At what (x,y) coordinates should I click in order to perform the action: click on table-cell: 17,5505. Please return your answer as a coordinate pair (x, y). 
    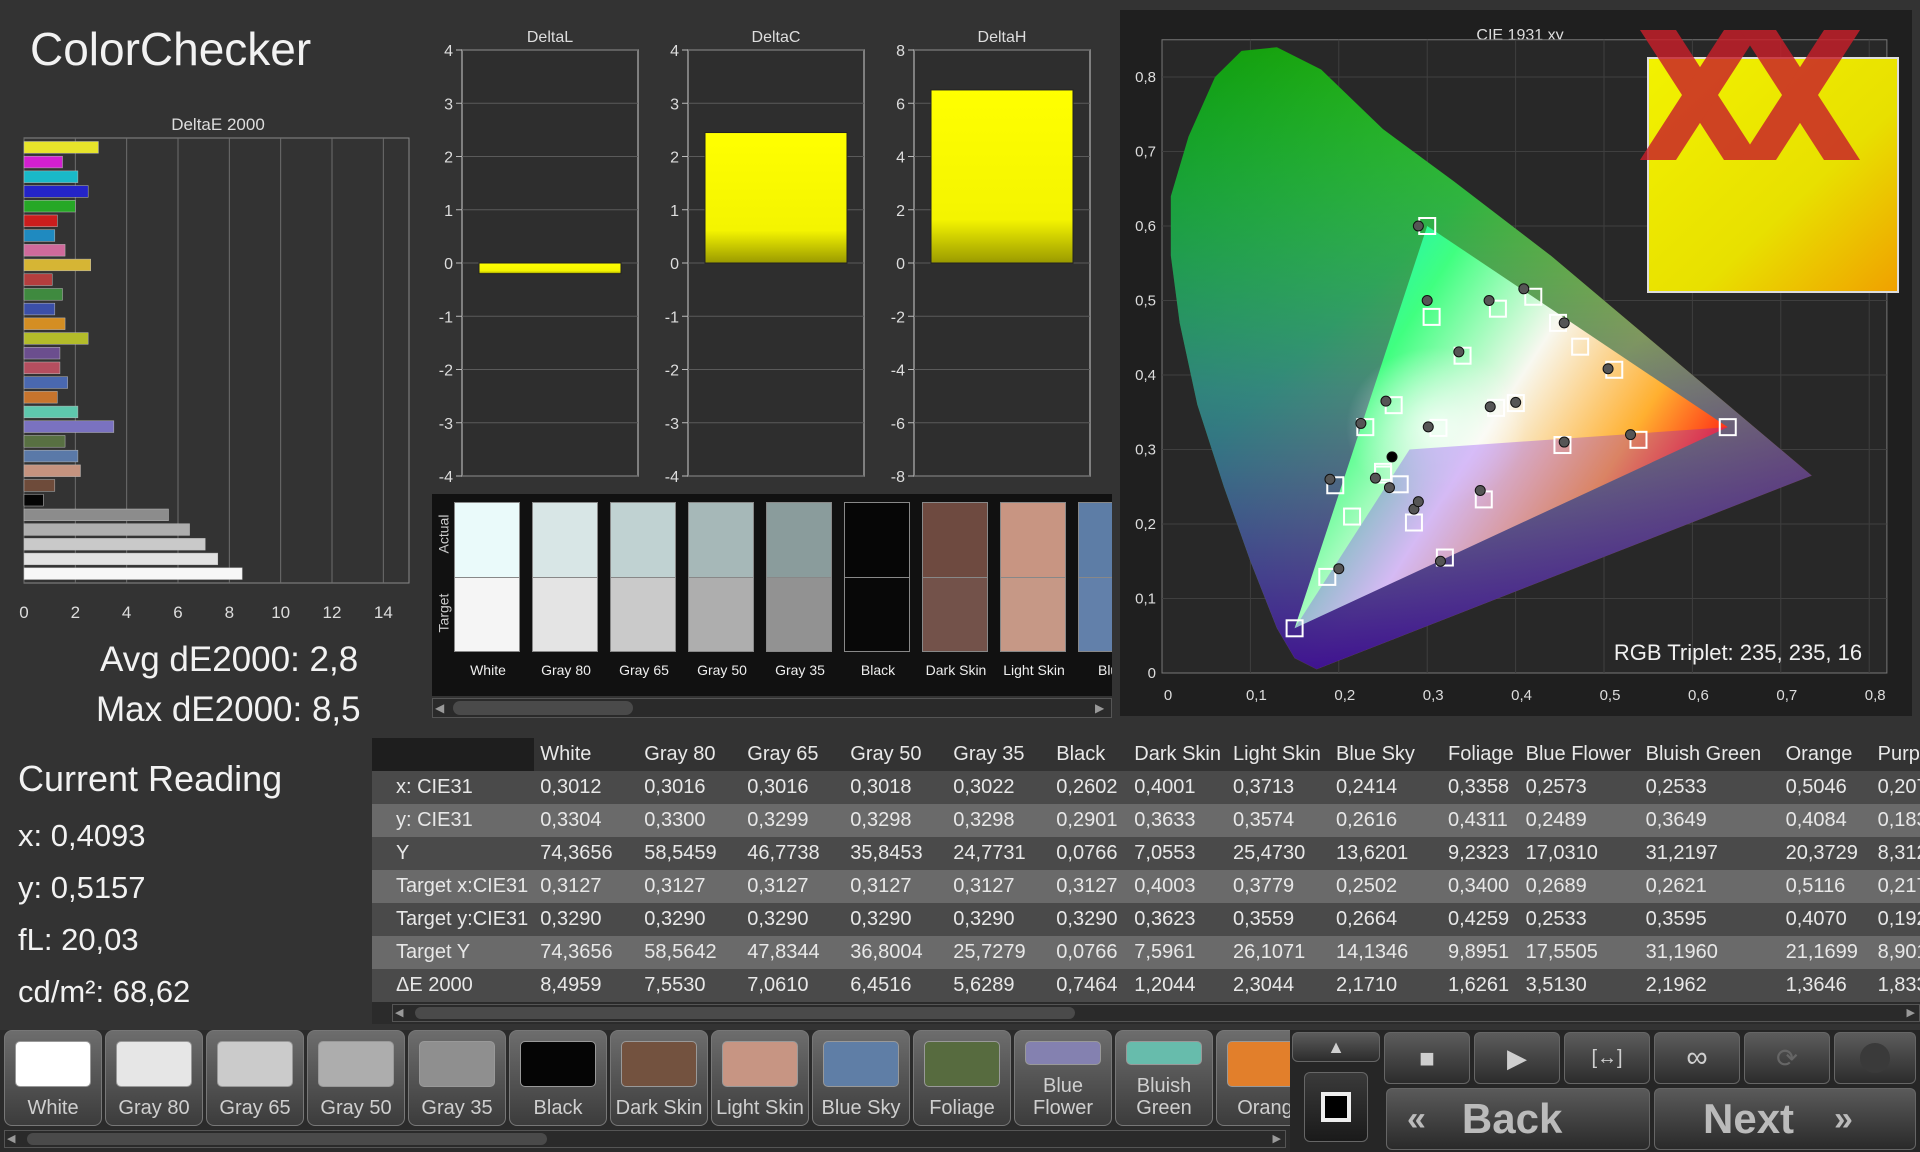
    Looking at the image, I should click on (1579, 952).